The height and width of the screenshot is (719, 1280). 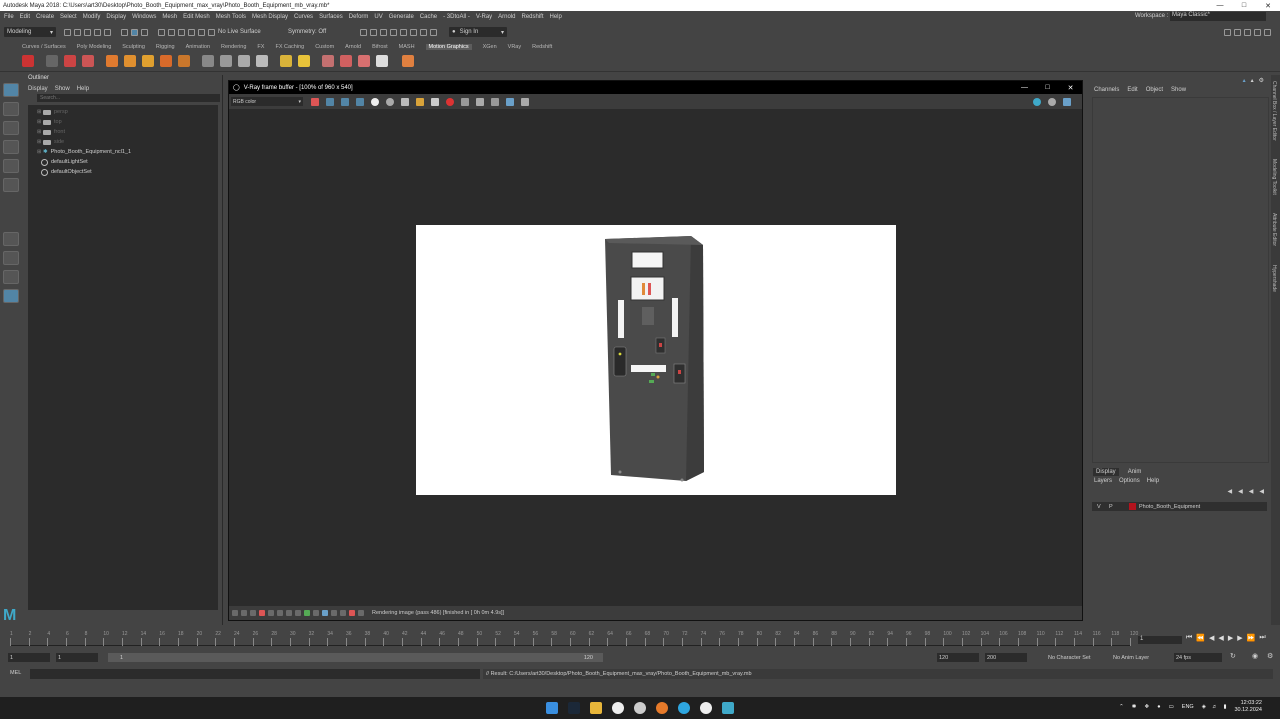 I want to click on hypershade-icon, so click(x=403, y=32).